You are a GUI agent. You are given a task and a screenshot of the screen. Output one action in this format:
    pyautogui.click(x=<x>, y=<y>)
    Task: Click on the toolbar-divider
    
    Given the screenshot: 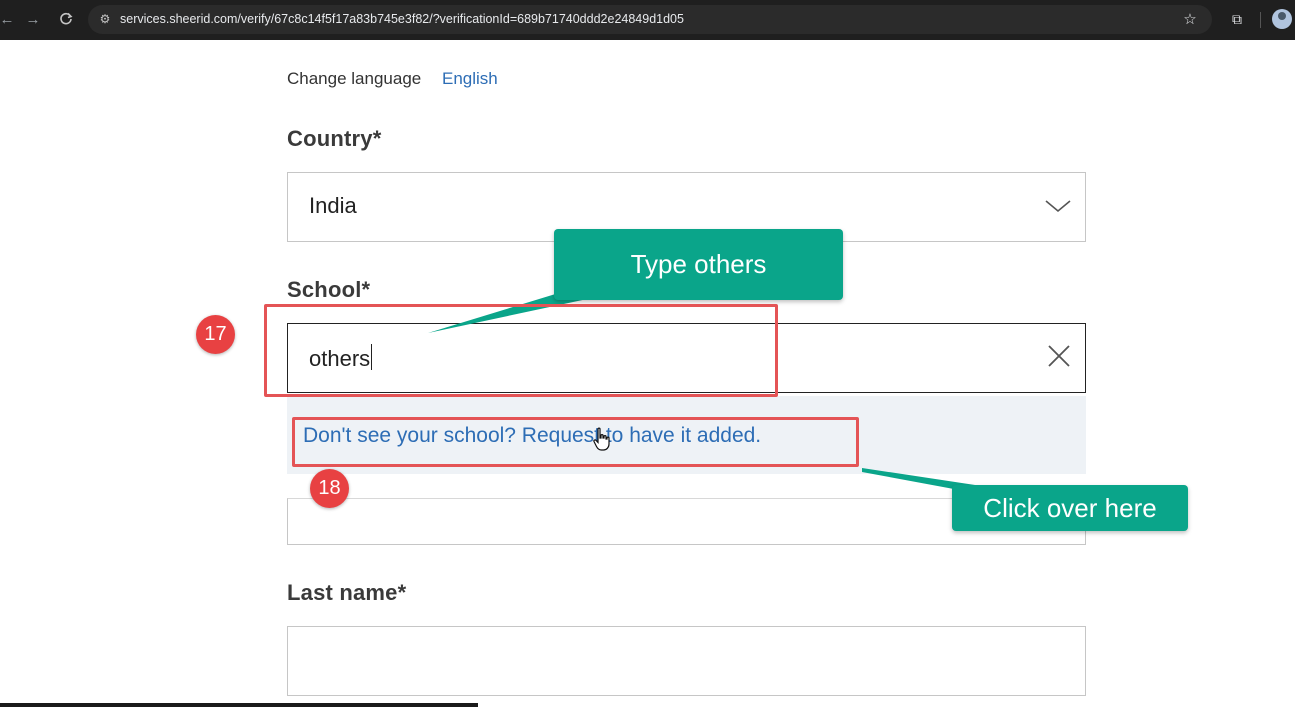 What is the action you would take?
    pyautogui.click(x=1260, y=20)
    